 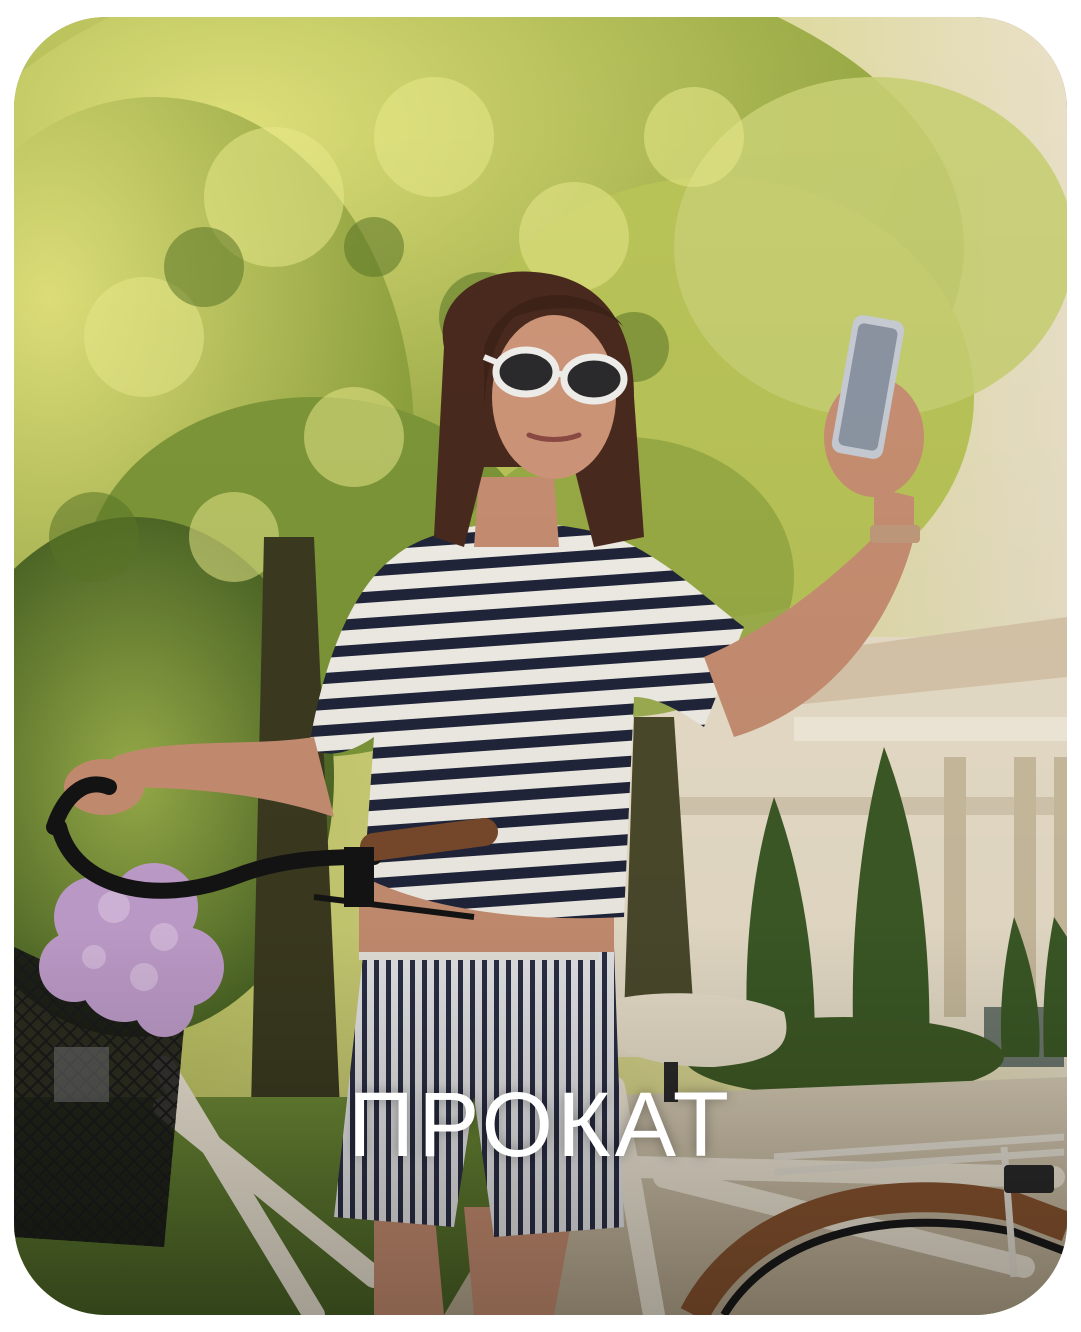 I want to click on rental-title: ПРОКАТ, so click(x=540, y=1125).